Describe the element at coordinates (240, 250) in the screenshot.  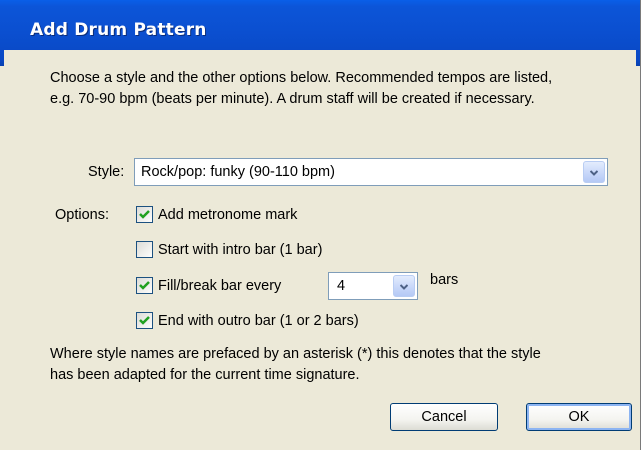
I see `intro-label: Start with intro bar (1 bar)` at that location.